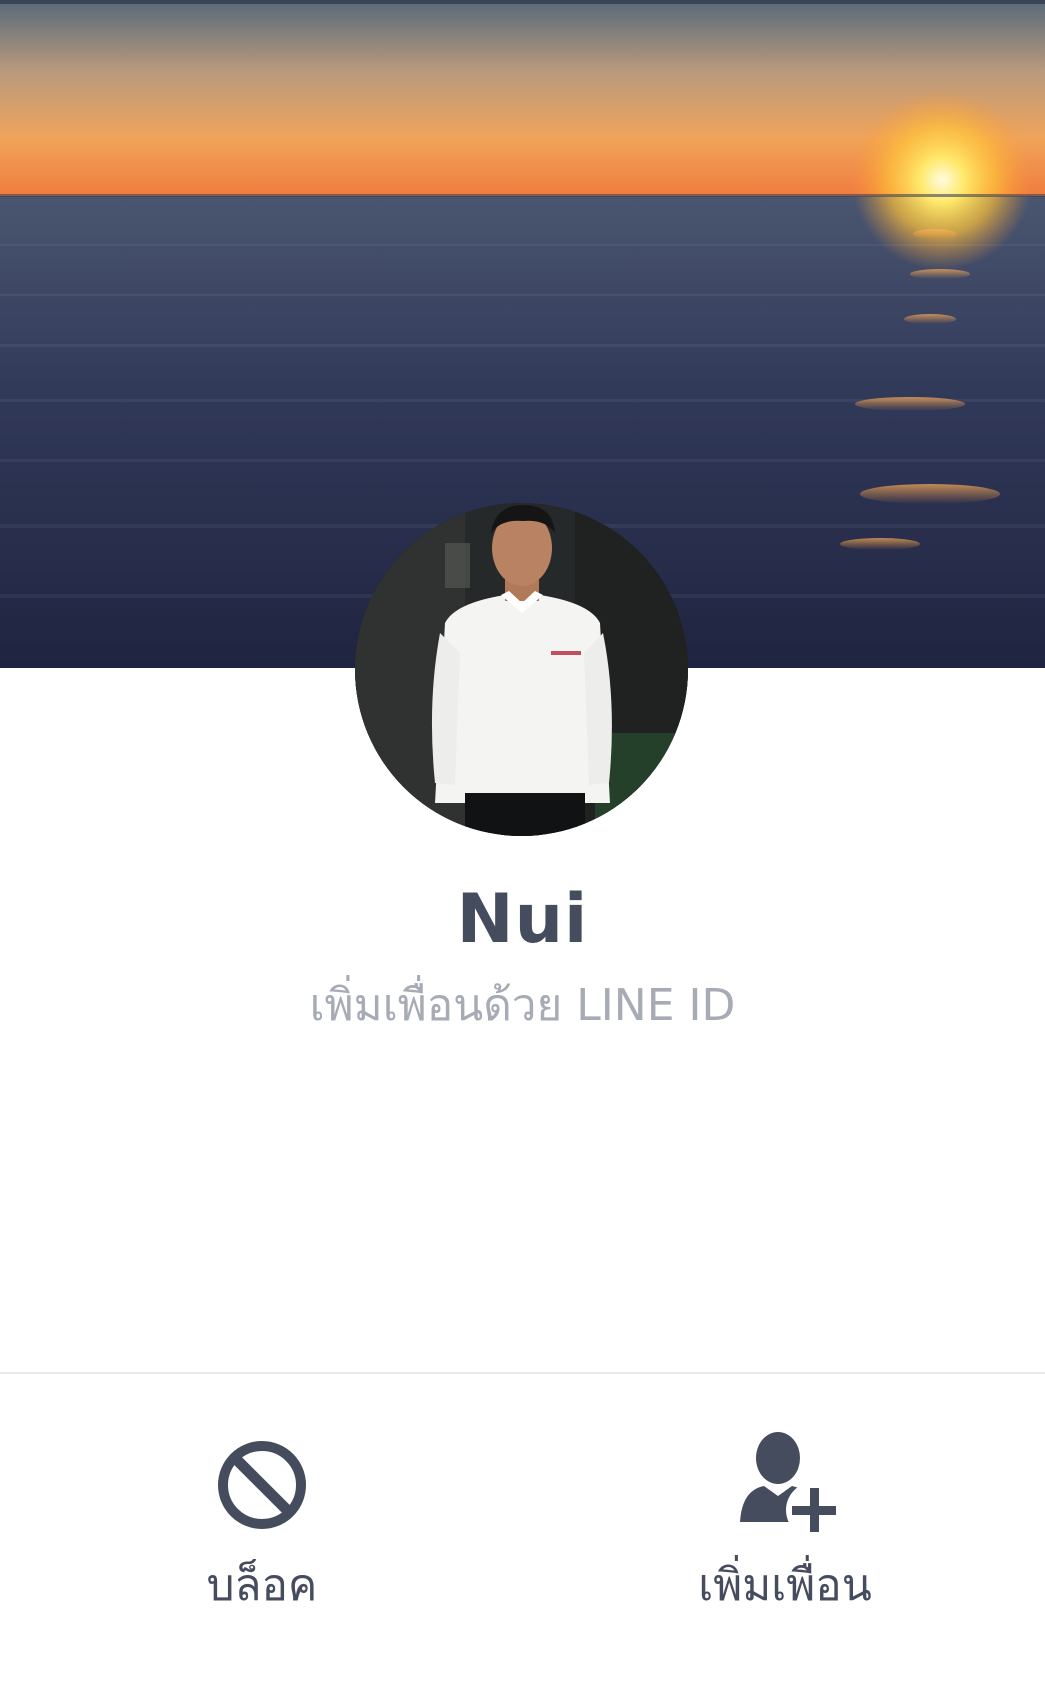 Image resolution: width=1045 pixels, height=1686 pixels. What do you see at coordinates (522, 1005) in the screenshot?
I see `add-by-line-id-link: เพิ่มเพื่อนด้วย LINE ID` at bounding box center [522, 1005].